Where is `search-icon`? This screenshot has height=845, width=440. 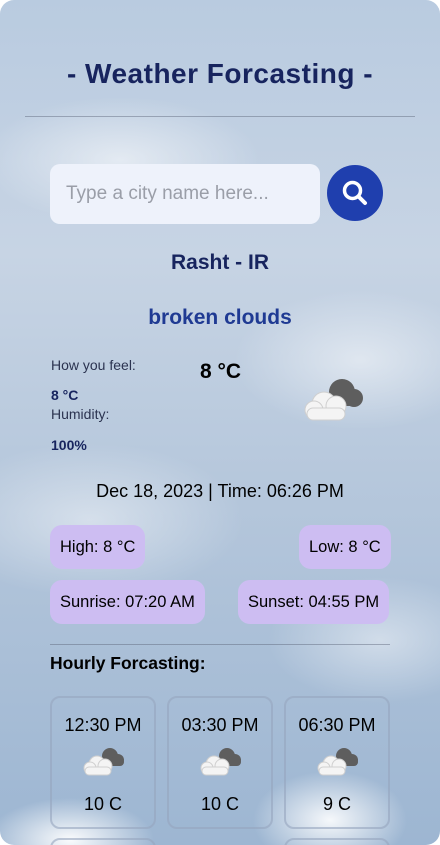
search-icon is located at coordinates (354, 192).